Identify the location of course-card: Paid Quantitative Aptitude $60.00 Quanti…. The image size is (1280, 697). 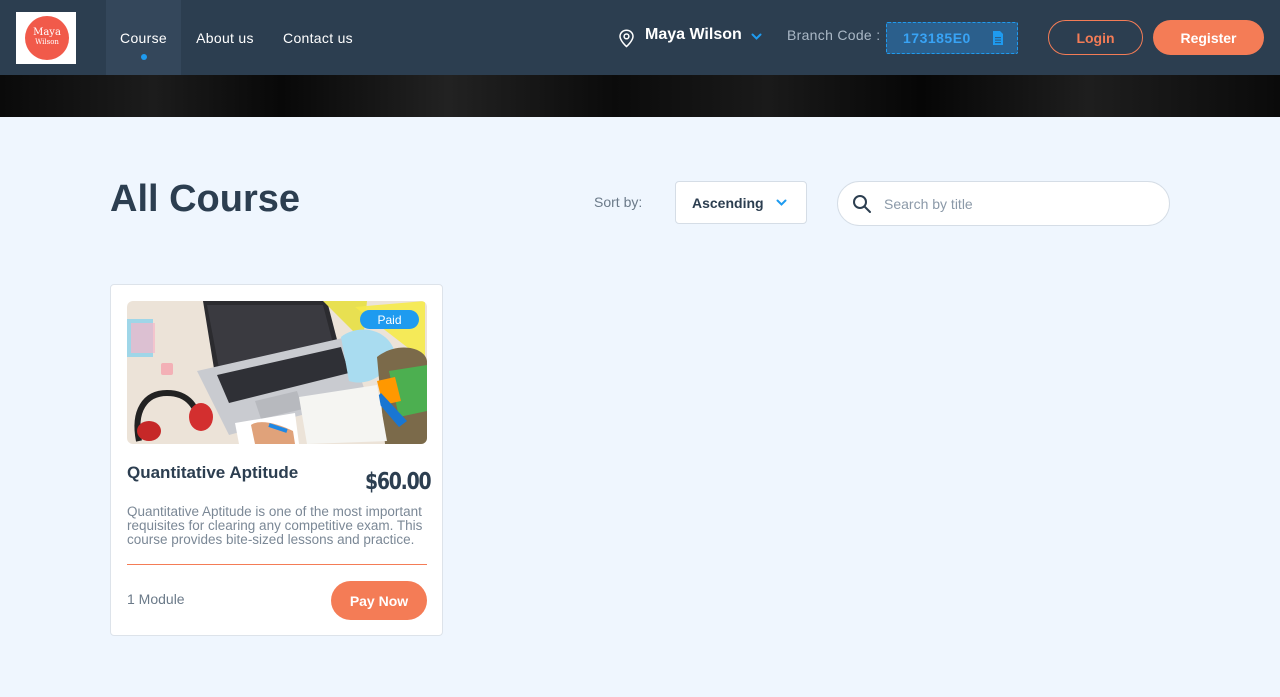
(276, 460).